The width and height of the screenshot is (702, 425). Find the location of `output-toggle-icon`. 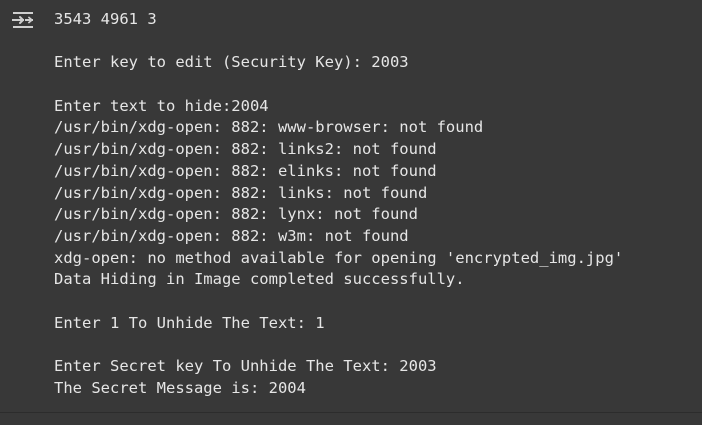

output-toggle-icon is located at coordinates (22, 20).